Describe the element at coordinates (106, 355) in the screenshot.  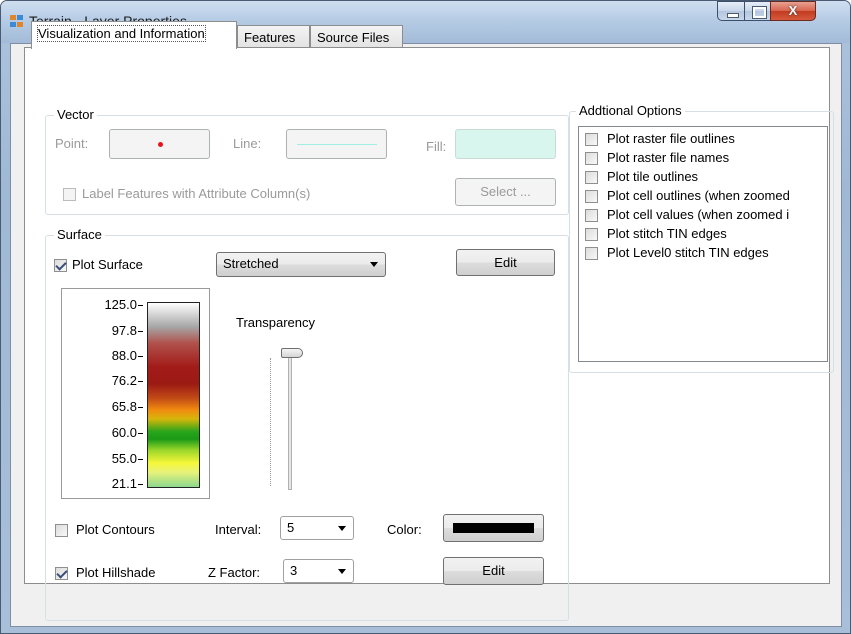
I see `legend-tick-label: 88.0` at that location.